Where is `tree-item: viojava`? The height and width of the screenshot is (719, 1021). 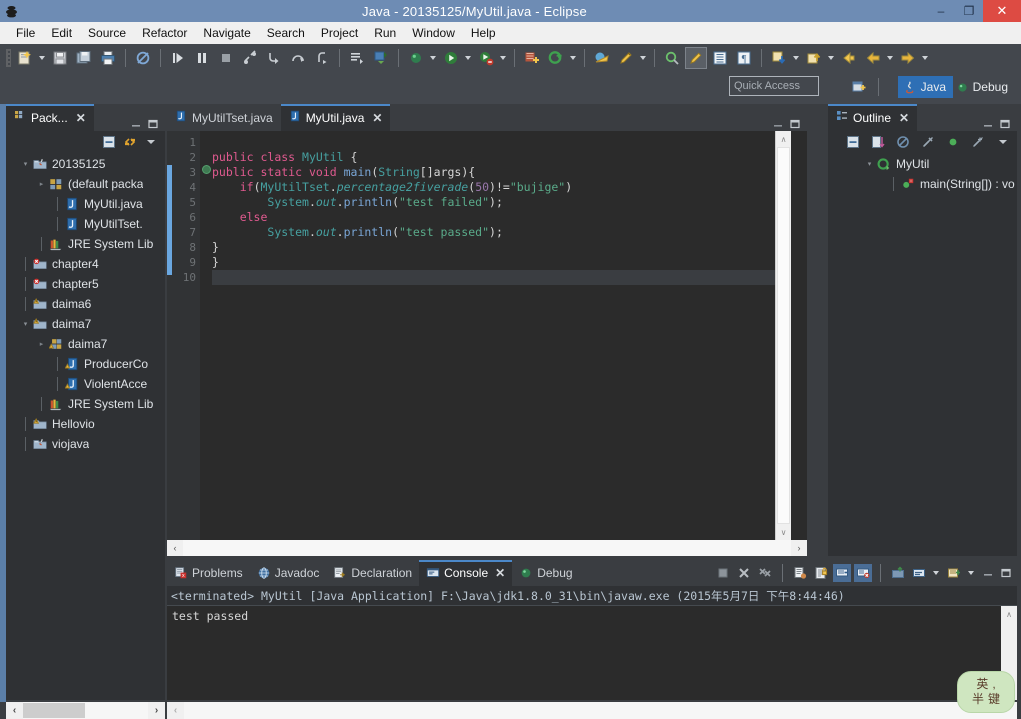
tree-item: viojava is located at coordinates (85, 444).